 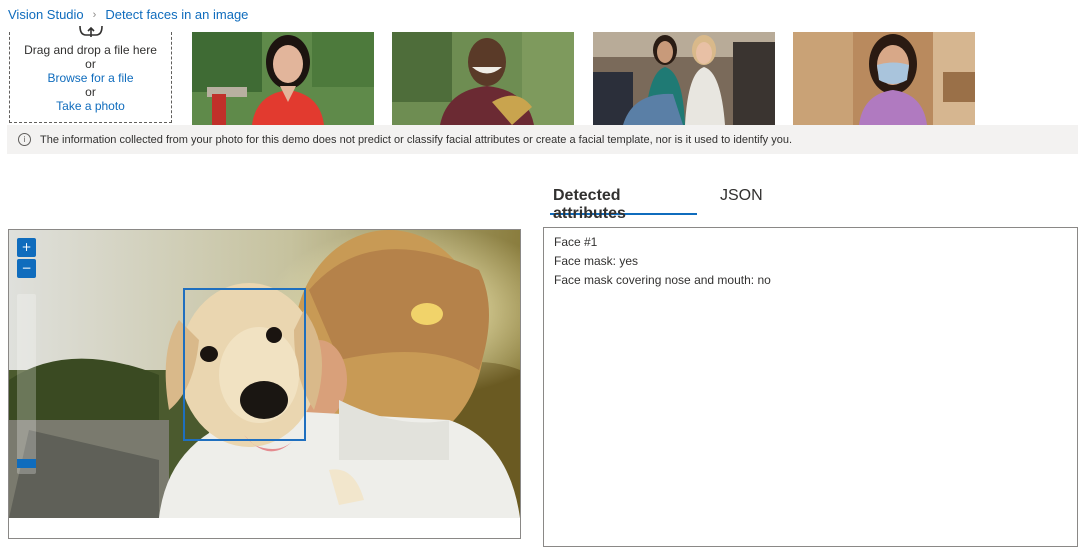 I want to click on breadcrumb: Vision Studio › Detect faces in an image, so click(x=128, y=14).